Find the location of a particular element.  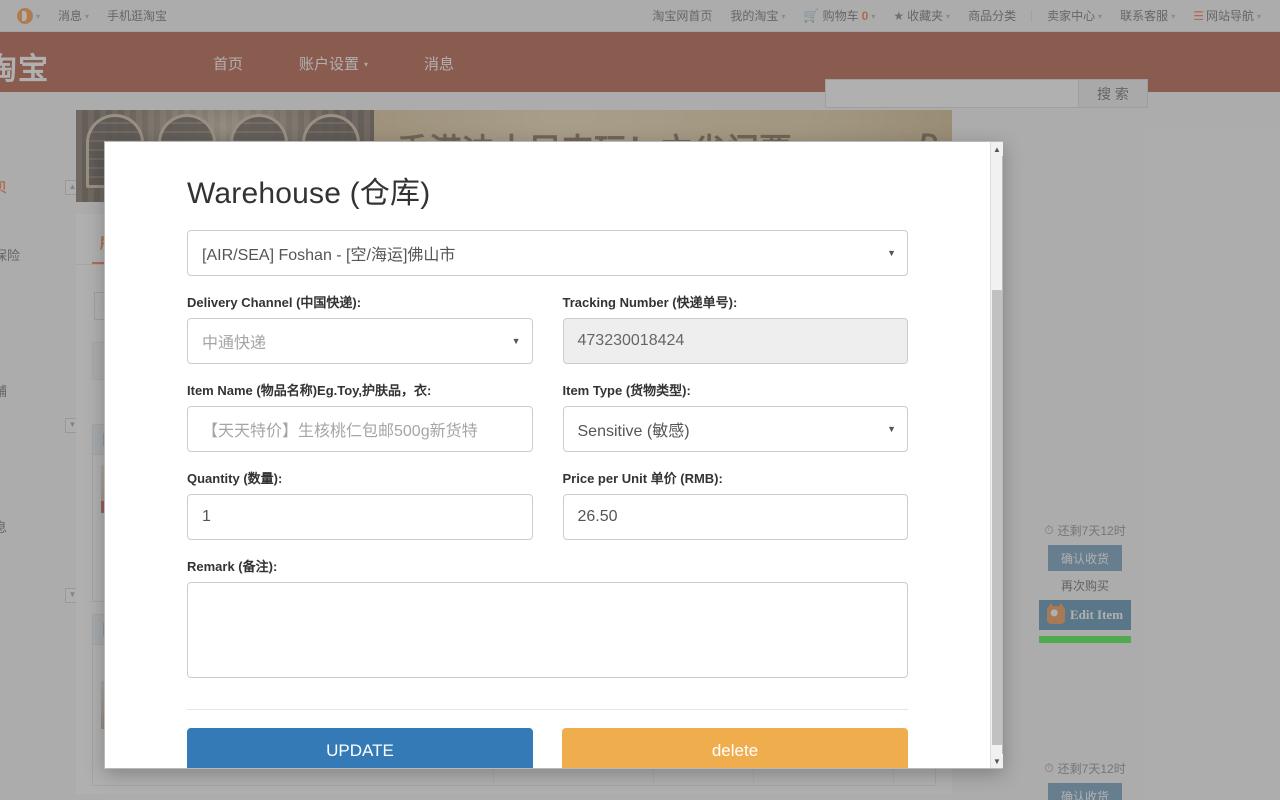

remark-group: Remark (备注): is located at coordinates (547, 619).